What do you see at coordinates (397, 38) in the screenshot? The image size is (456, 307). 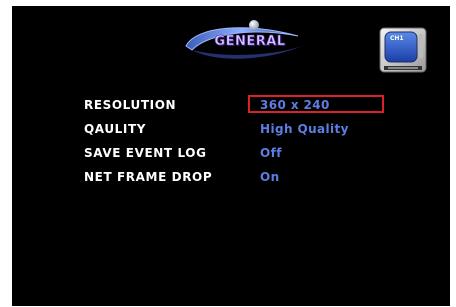 I see `channel-label: CH1` at bounding box center [397, 38].